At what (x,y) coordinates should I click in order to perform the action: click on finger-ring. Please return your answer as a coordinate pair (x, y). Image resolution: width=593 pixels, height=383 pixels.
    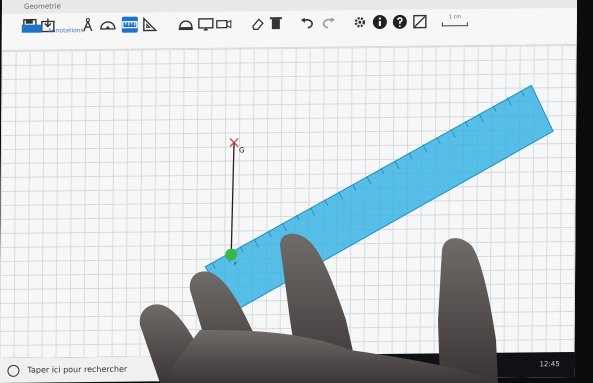
    Looking at the image, I should click on (468, 310).